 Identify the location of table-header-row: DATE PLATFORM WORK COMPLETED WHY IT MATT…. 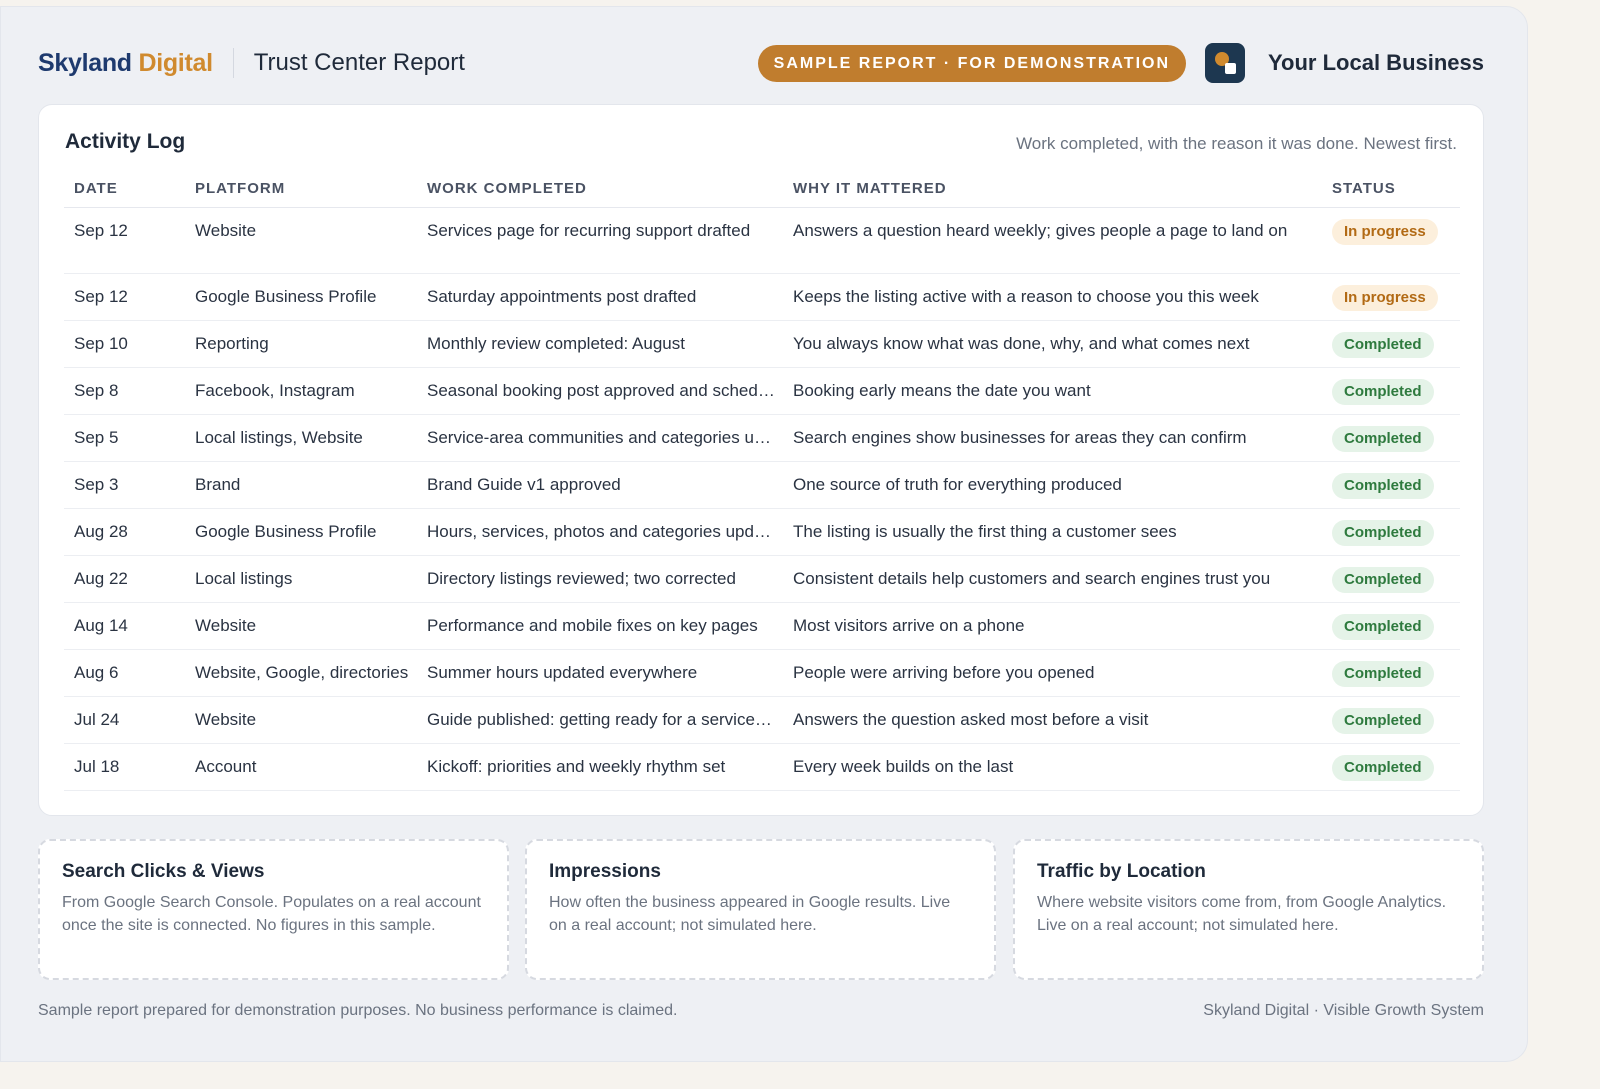
(762, 189).